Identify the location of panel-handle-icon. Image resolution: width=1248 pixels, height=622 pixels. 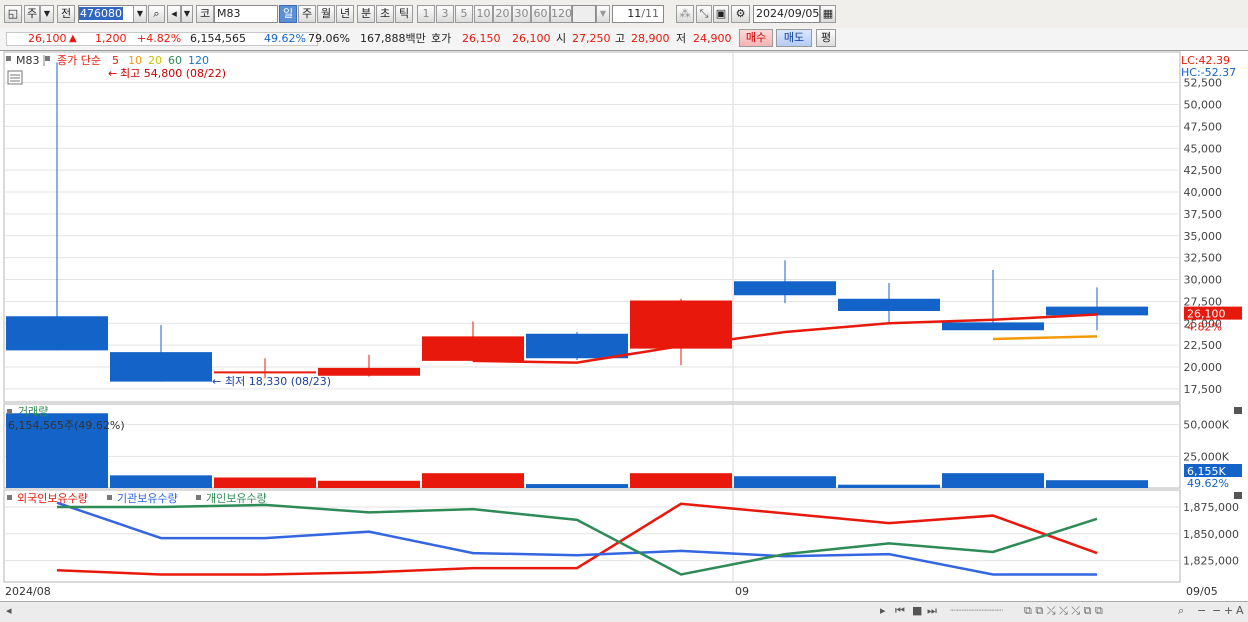
(8, 58).